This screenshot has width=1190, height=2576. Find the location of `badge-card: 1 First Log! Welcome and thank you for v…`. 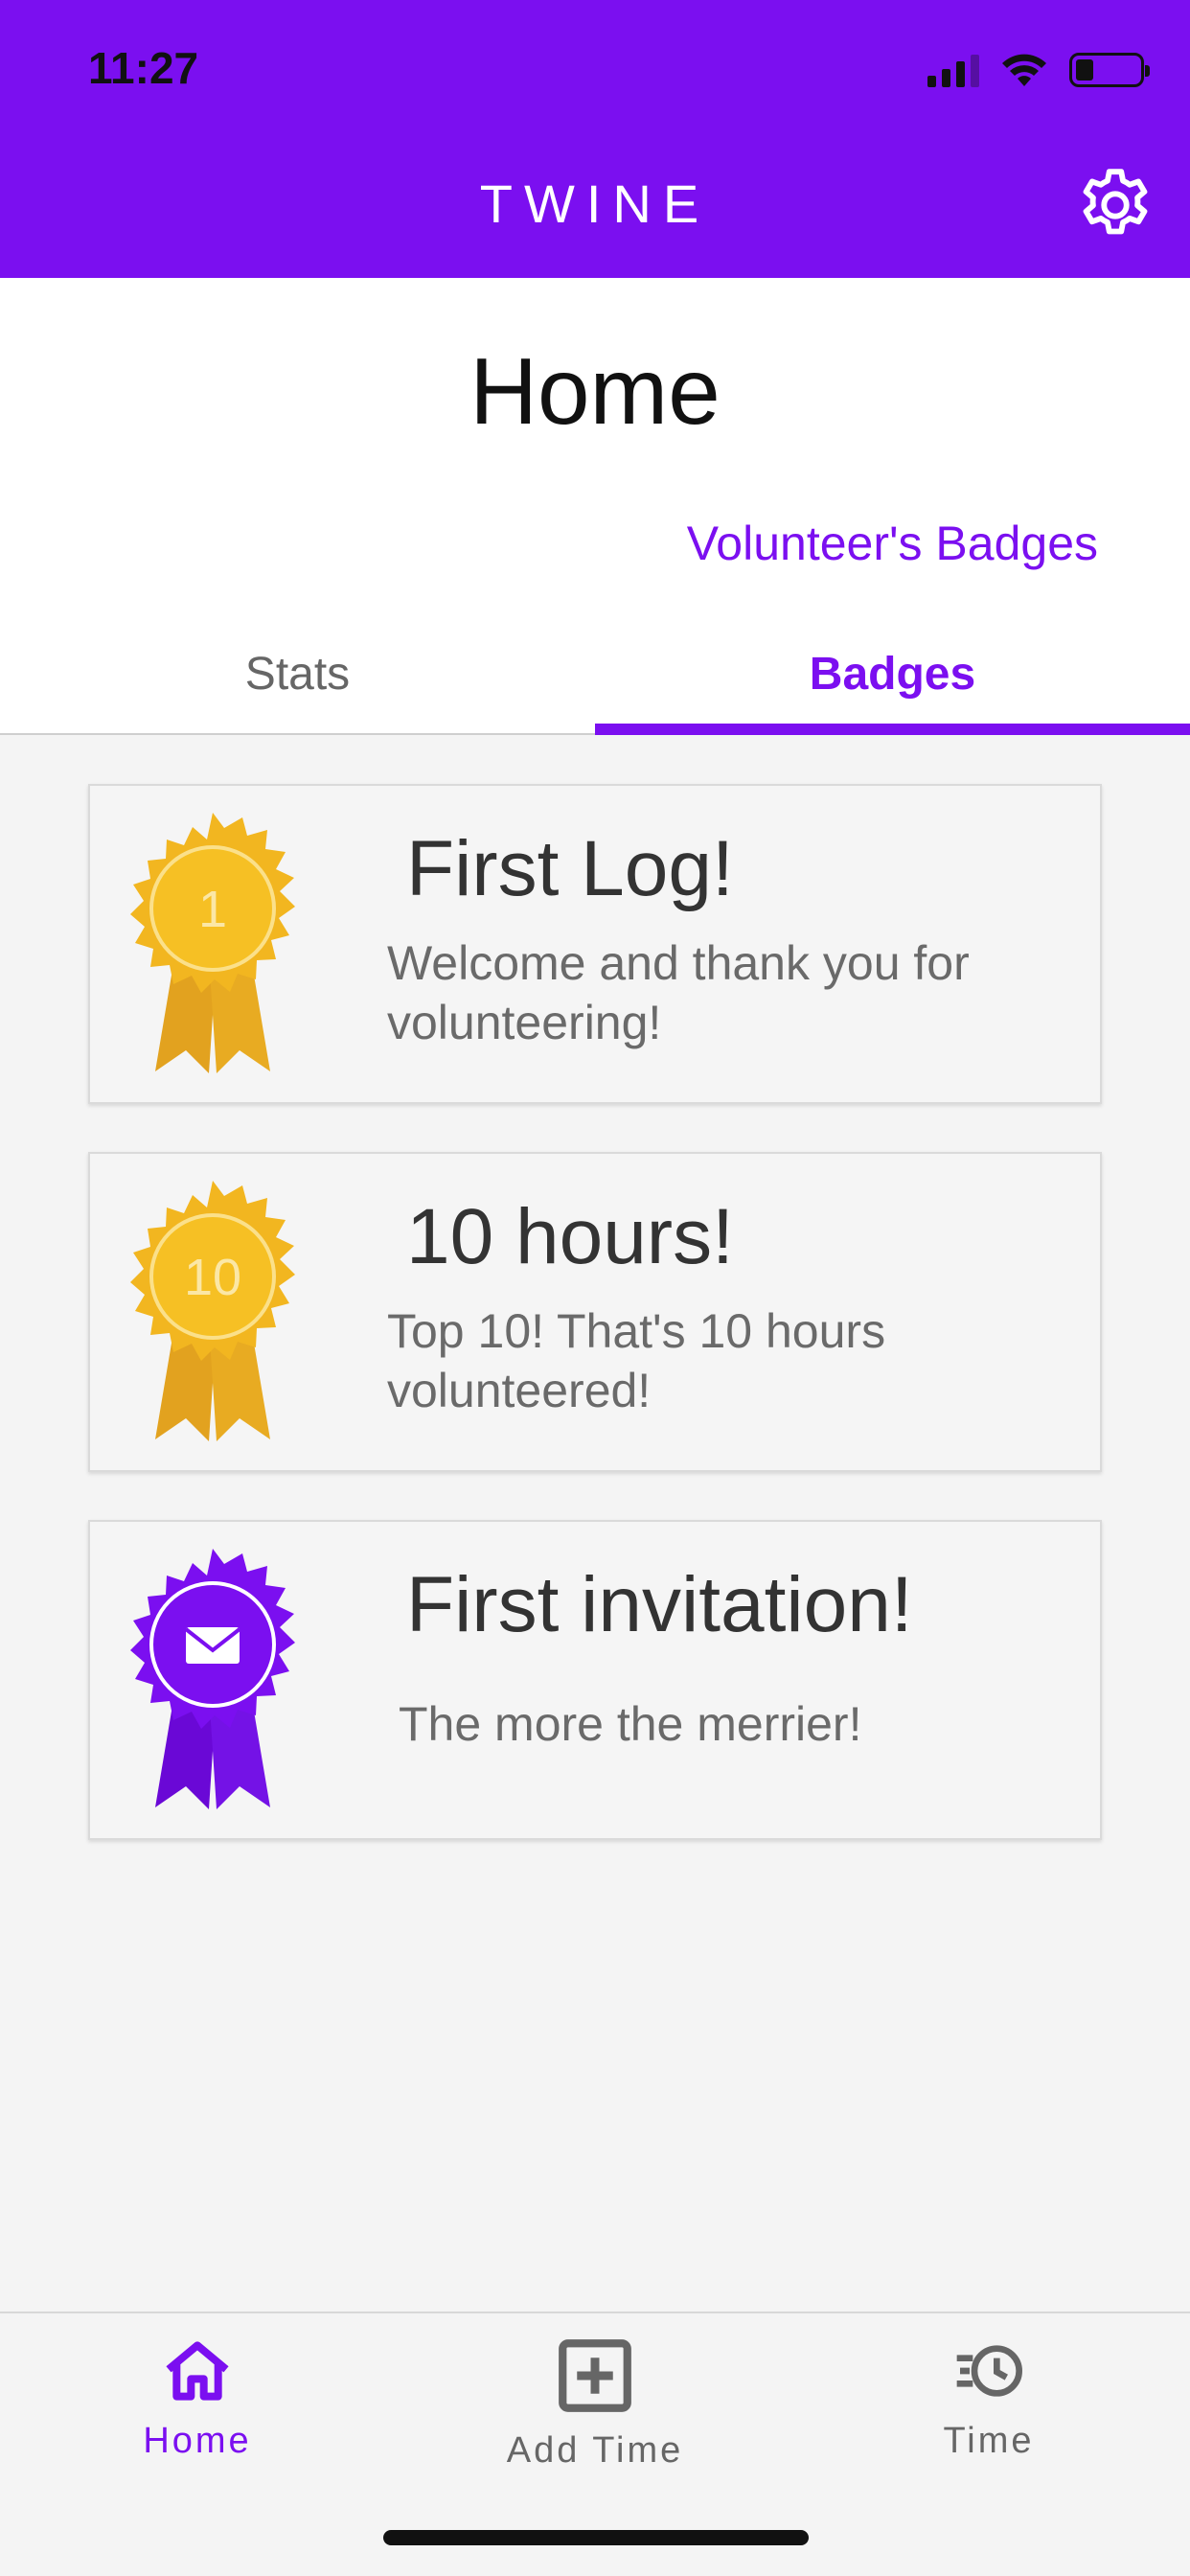

badge-card: 1 First Log! Welcome and thank you for v… is located at coordinates (595, 944).